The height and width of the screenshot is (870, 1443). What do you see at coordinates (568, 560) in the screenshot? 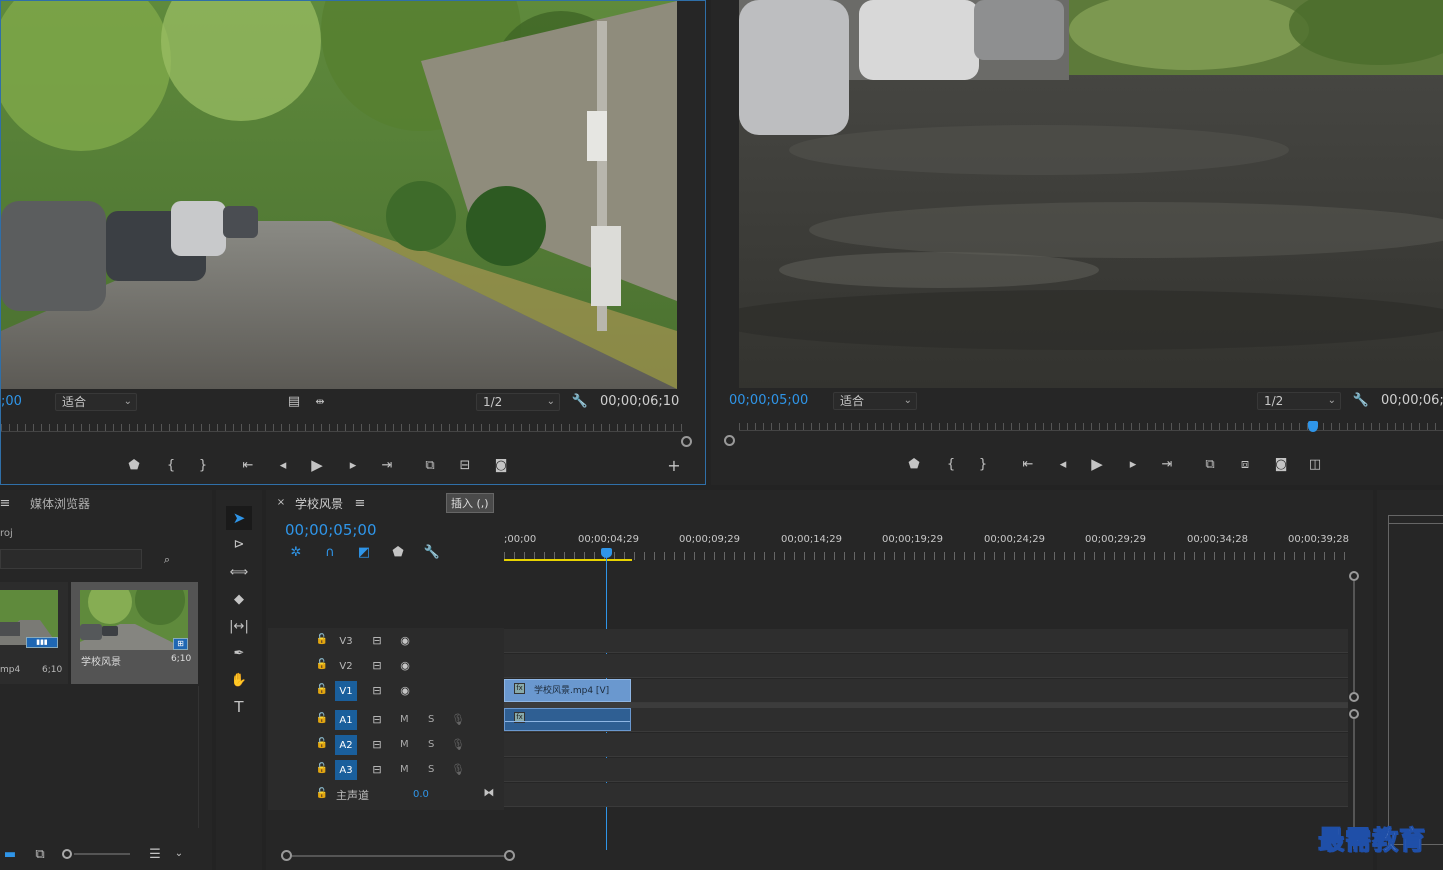
I see `work-area-bar` at bounding box center [568, 560].